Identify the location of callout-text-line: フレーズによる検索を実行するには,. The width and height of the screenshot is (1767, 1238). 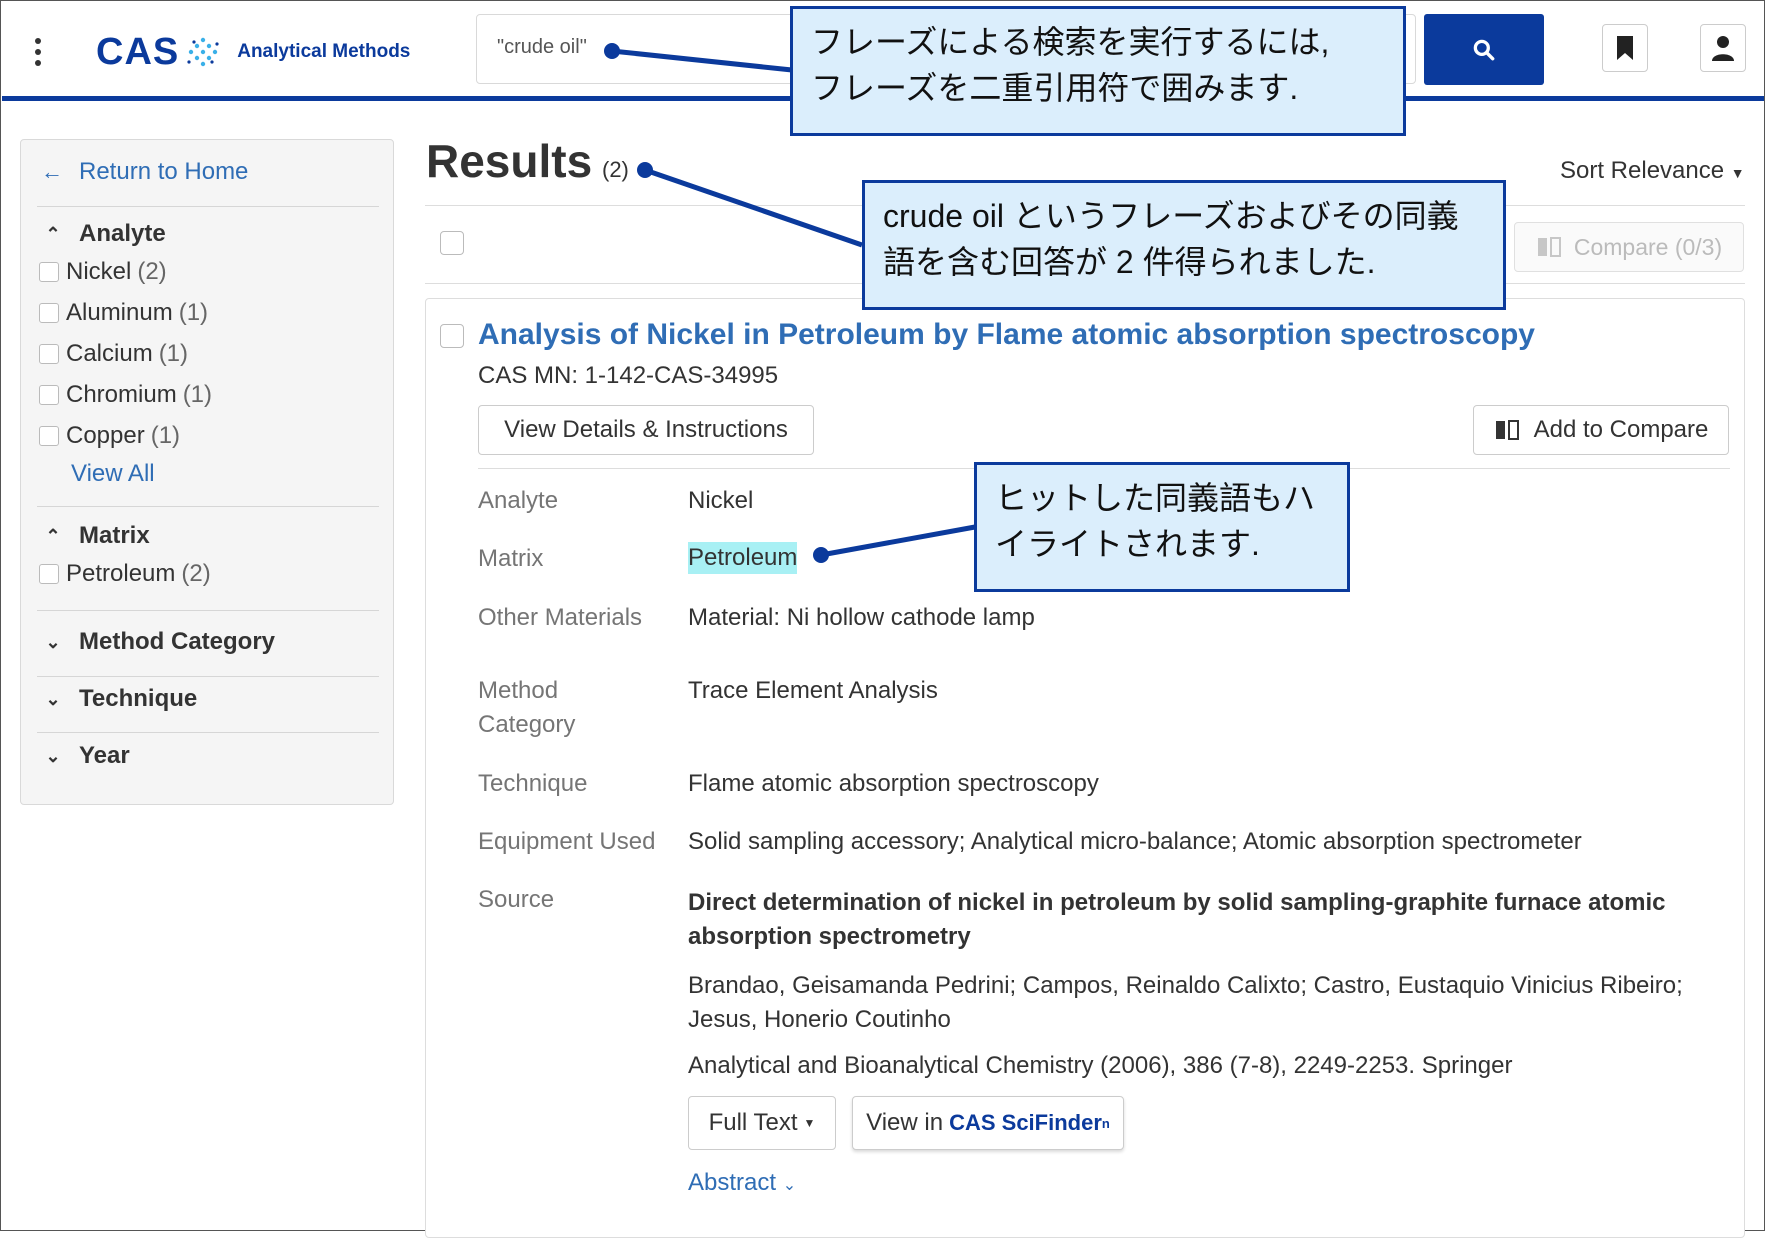
(1070, 42).